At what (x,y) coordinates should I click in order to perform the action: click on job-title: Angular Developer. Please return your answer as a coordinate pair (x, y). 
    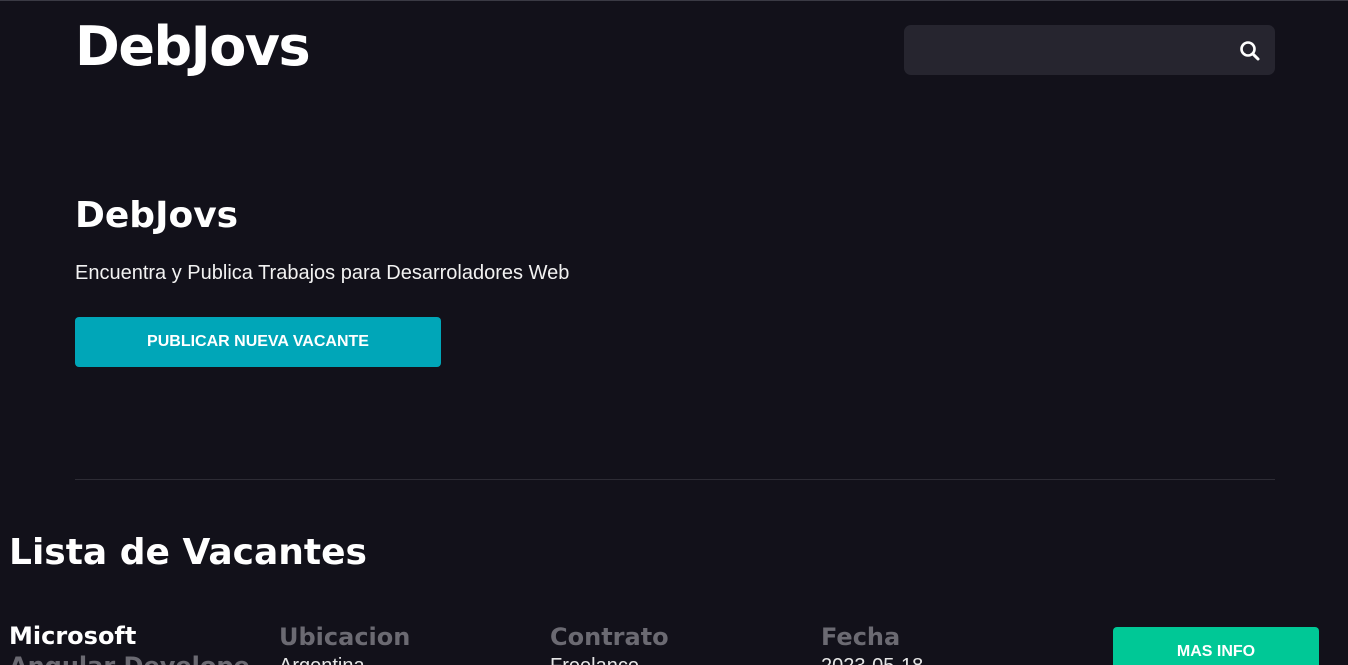
    Looking at the image, I should click on (129, 658).